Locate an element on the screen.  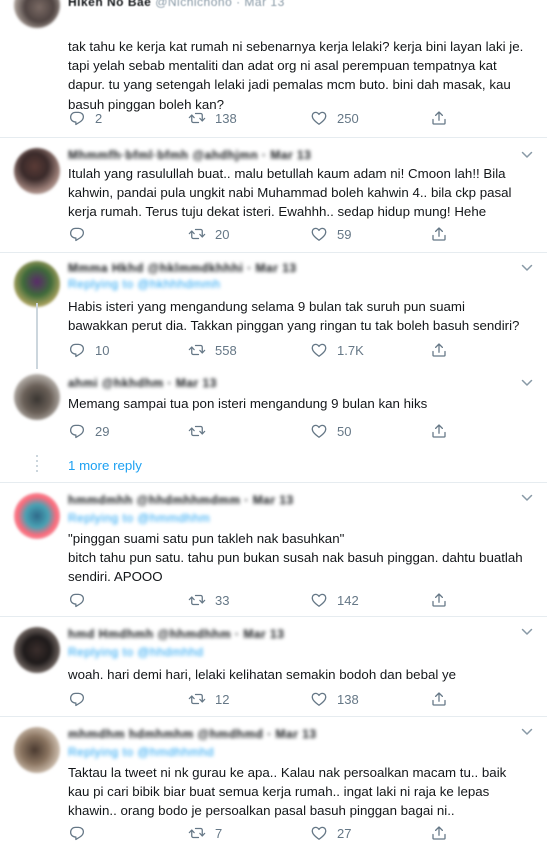
display-name: hmmdmhh @hhdmhhmdmm · Mar 13 is located at coordinates (181, 500).